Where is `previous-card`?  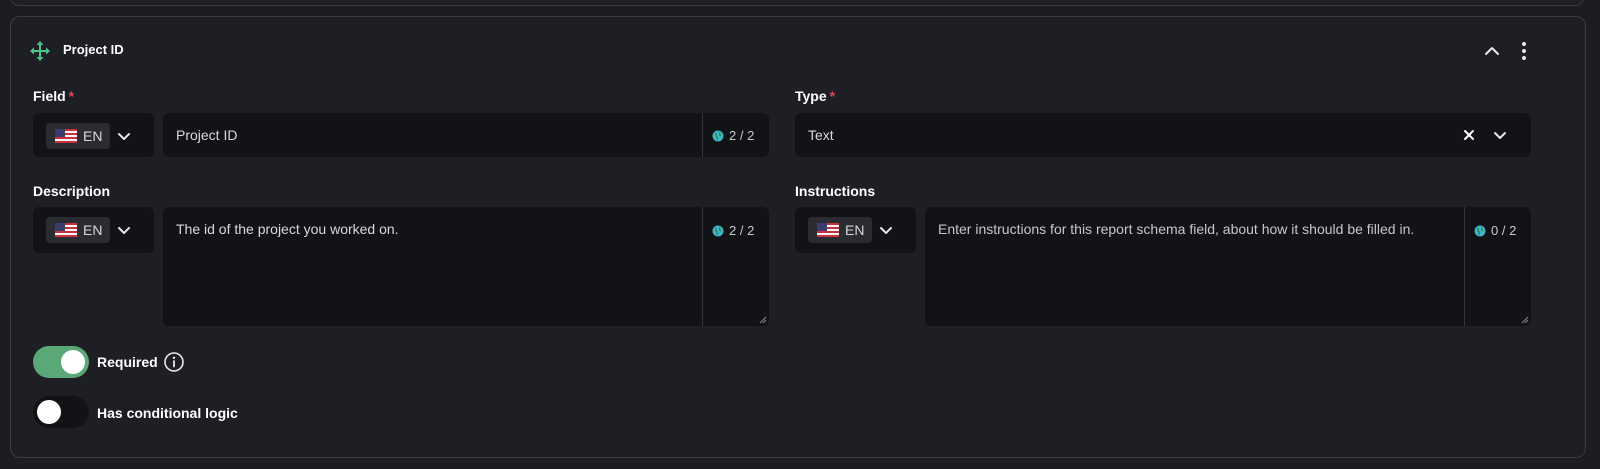
previous-card is located at coordinates (797, 3).